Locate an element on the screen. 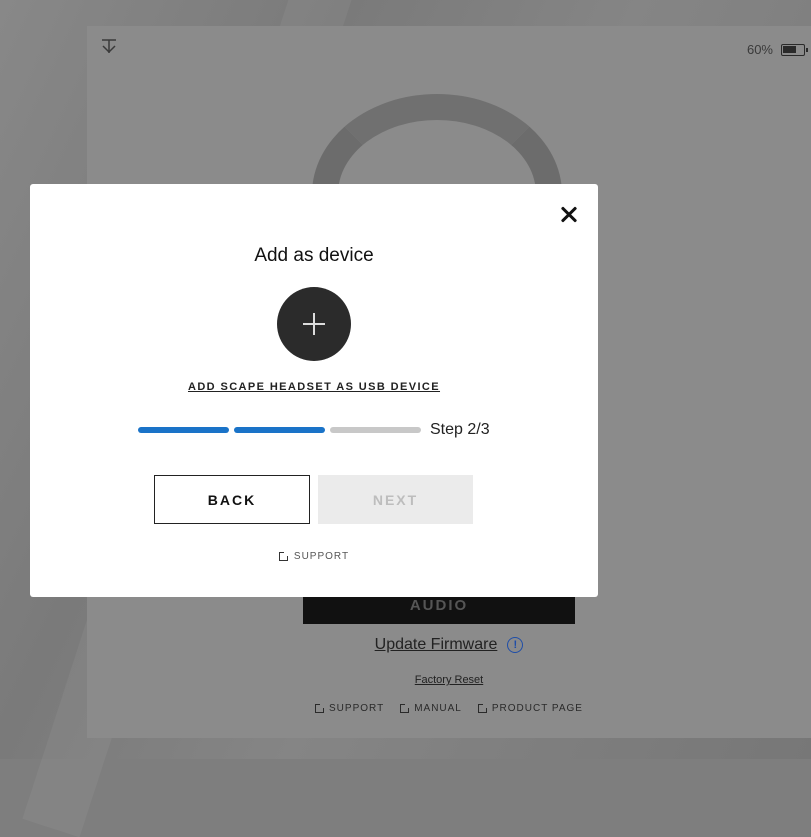 The image size is (811, 837). info-icon: ! is located at coordinates (515, 645).